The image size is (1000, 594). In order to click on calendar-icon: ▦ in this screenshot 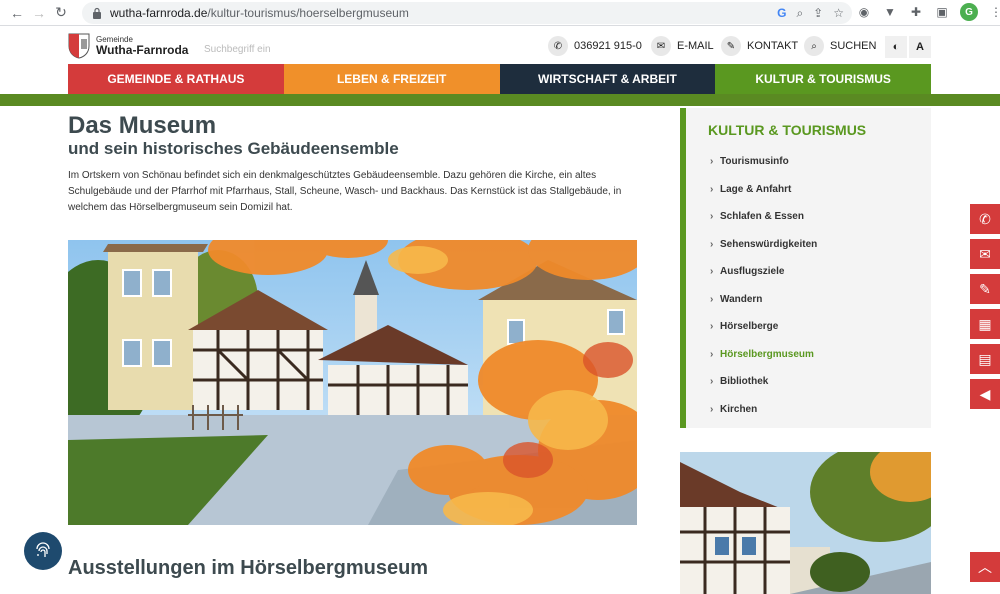, I will do `click(985, 324)`.